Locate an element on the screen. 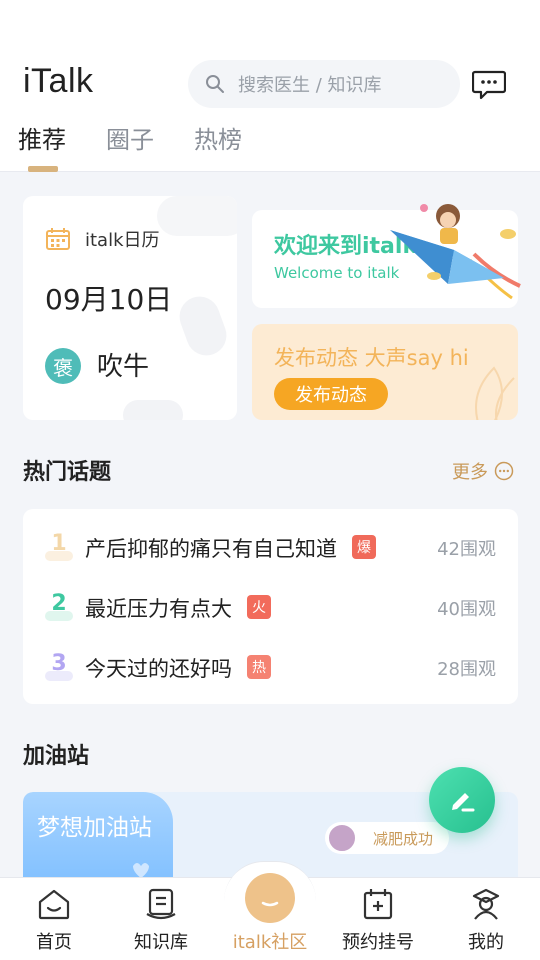 The height and width of the screenshot is (960, 540). dream-boost-title: 梦想加油站 is located at coordinates (94, 828).